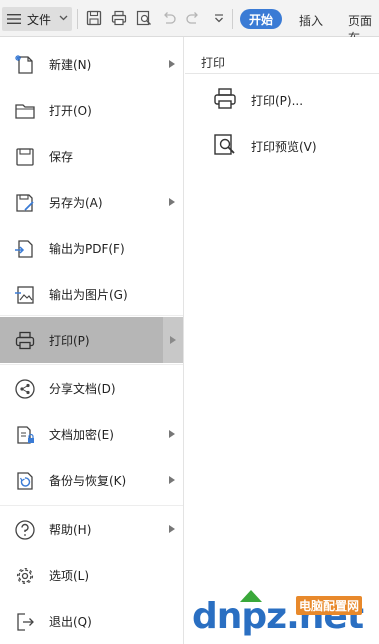 The height and width of the screenshot is (644, 379). I want to click on menu-item-exit: 退出(Q), so click(91, 621).